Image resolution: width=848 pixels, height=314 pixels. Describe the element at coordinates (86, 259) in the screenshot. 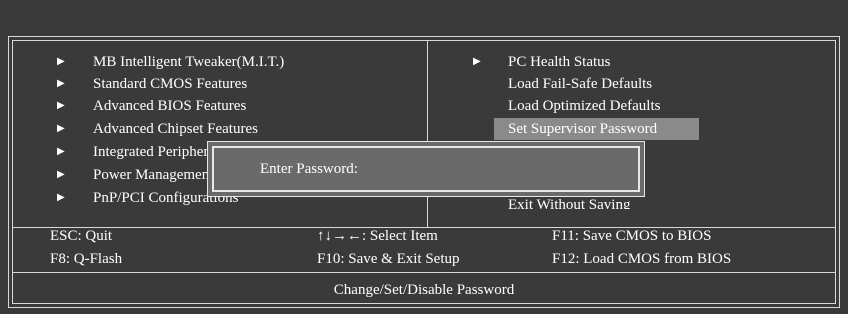

I see `help-f8-qflash: F8: Q-Flash` at that location.